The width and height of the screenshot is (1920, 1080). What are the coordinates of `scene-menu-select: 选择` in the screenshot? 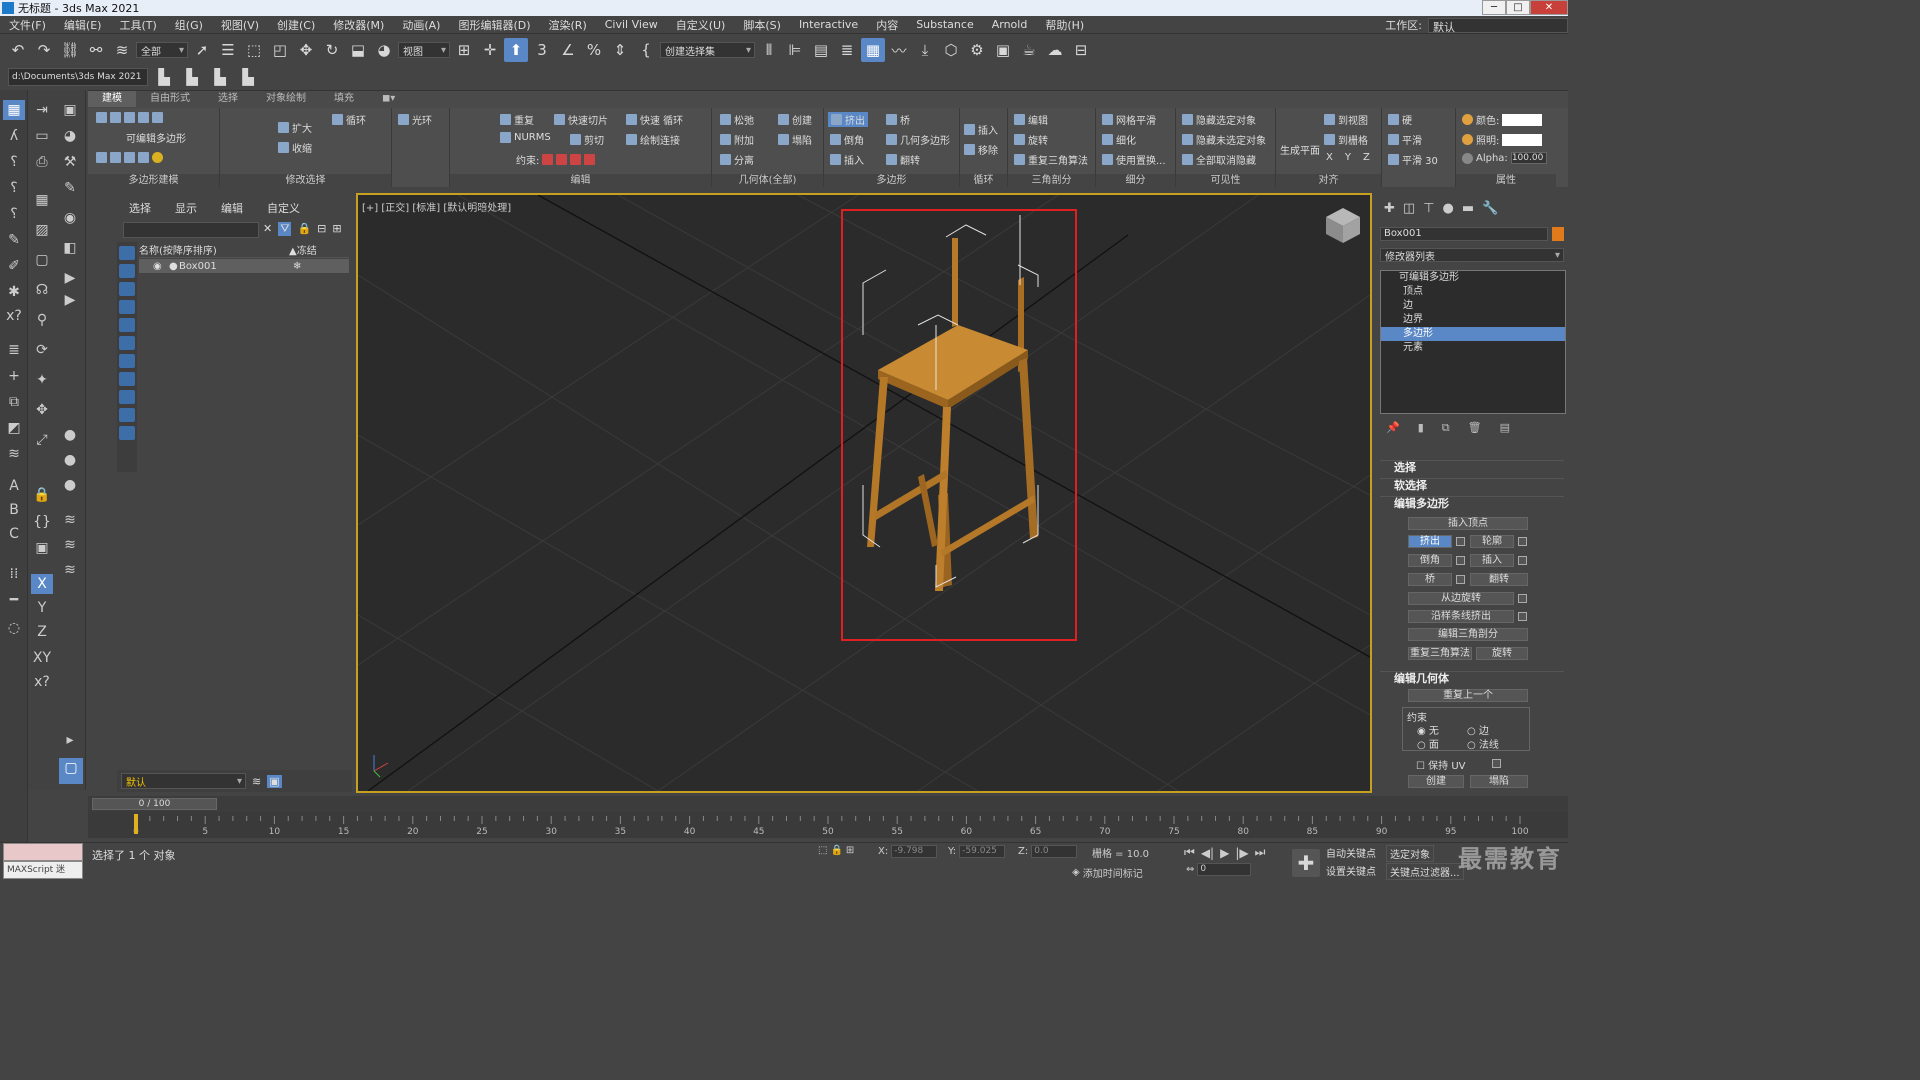 It's located at (140, 208).